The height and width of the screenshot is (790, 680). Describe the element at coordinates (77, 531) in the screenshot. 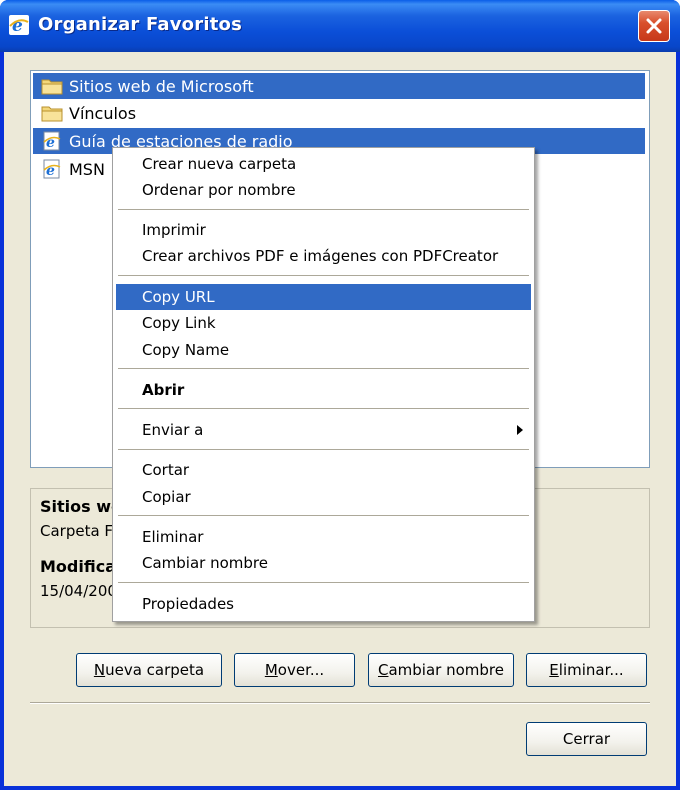

I see `details-type: Carpeta F` at that location.